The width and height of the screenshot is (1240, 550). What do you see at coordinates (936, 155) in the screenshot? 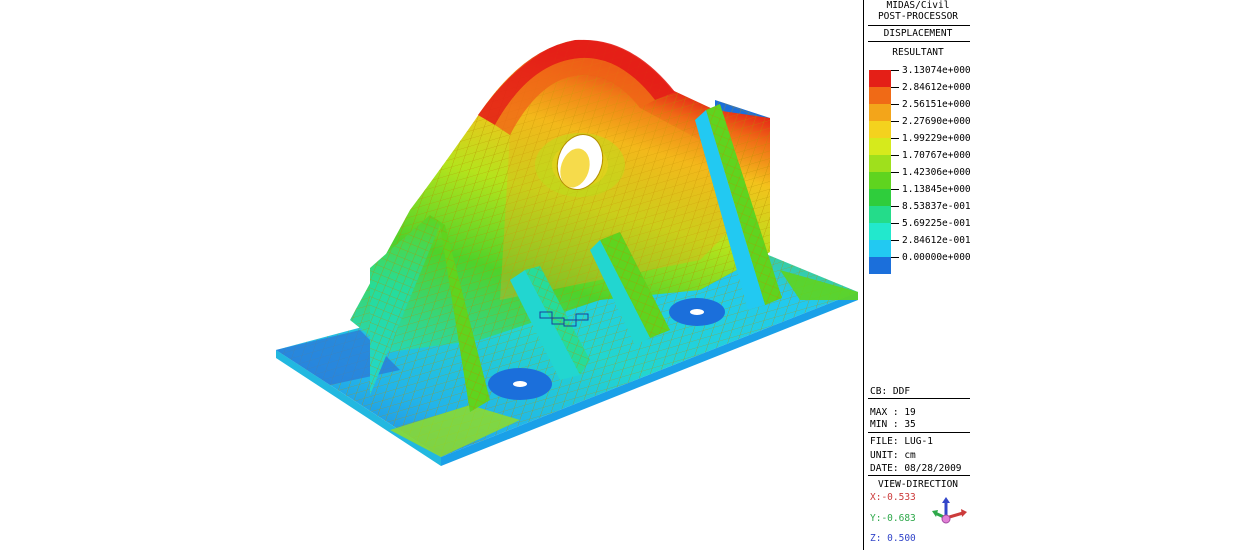
I see `legend-value: 1.70767e+000` at bounding box center [936, 155].